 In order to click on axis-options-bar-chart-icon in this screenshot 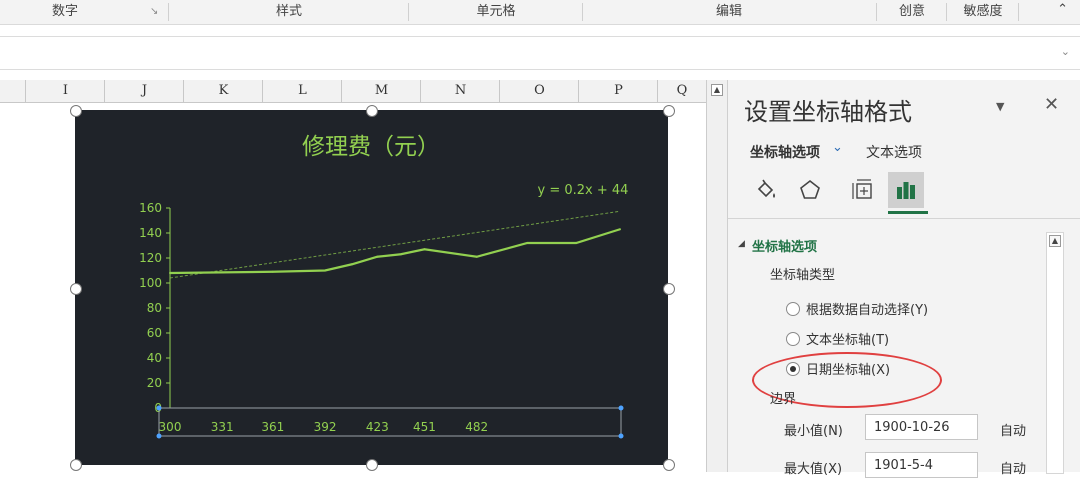, I will do `click(906, 190)`.